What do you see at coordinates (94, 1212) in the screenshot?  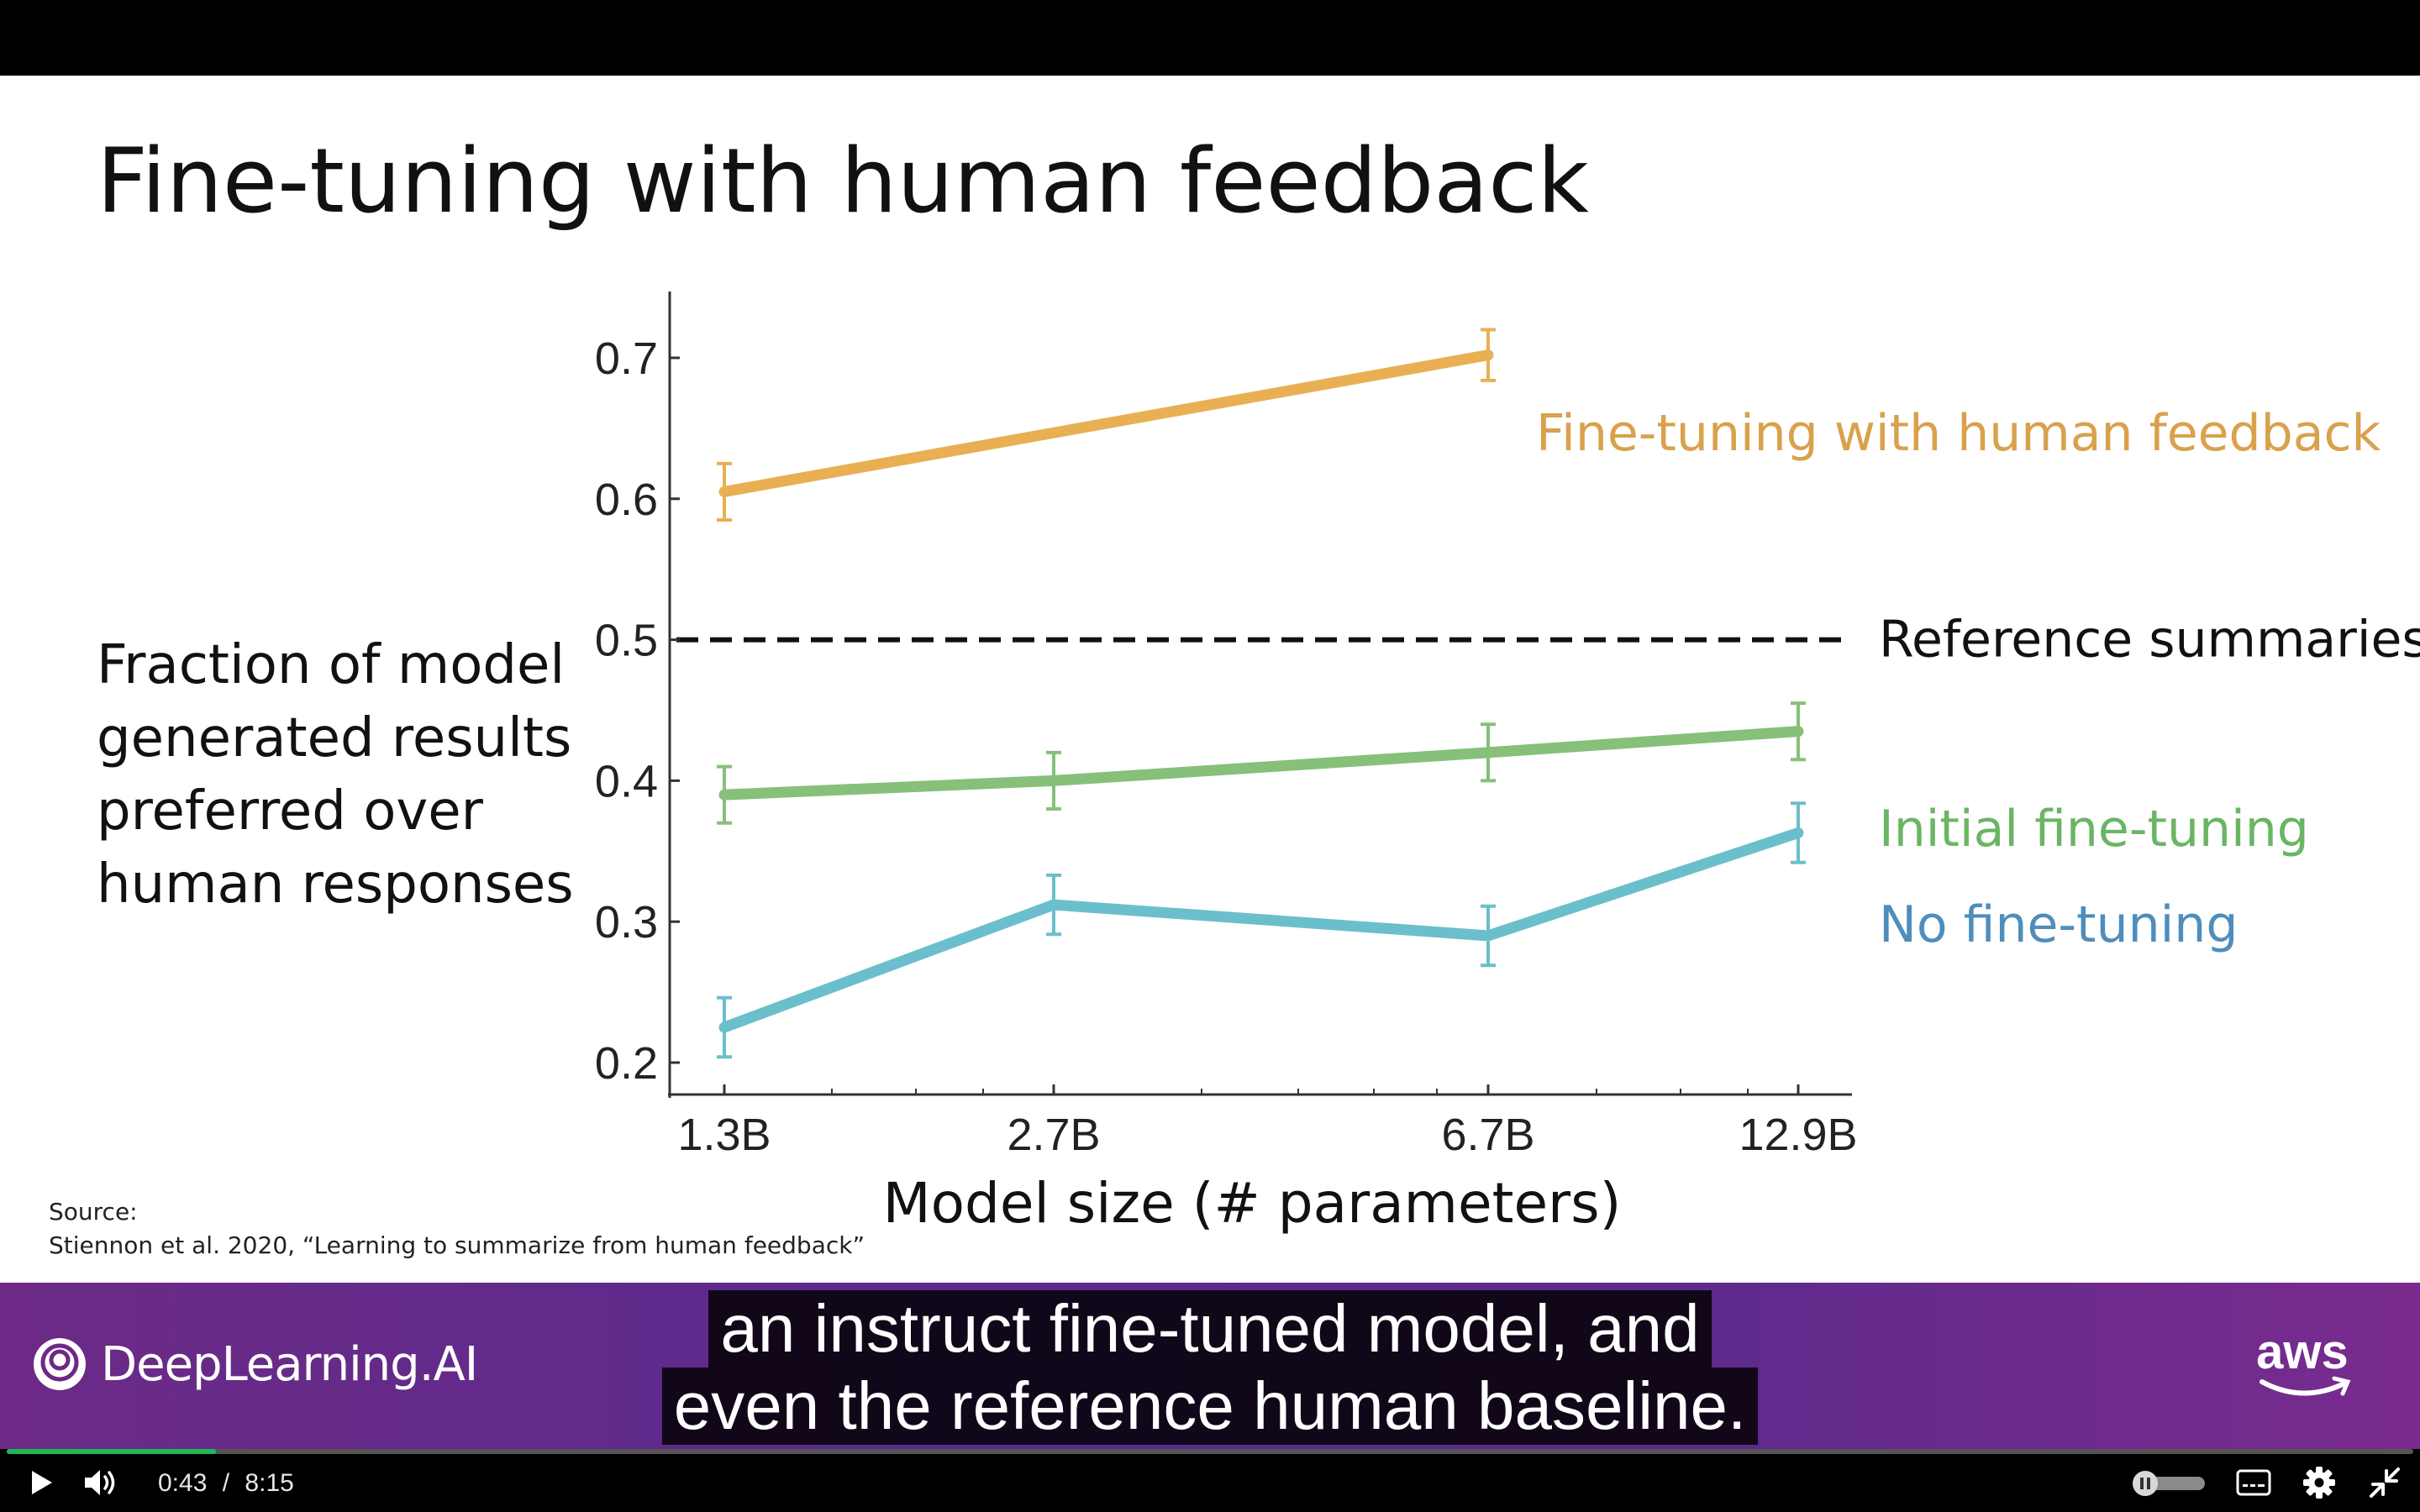 I see `source-label: Source:` at bounding box center [94, 1212].